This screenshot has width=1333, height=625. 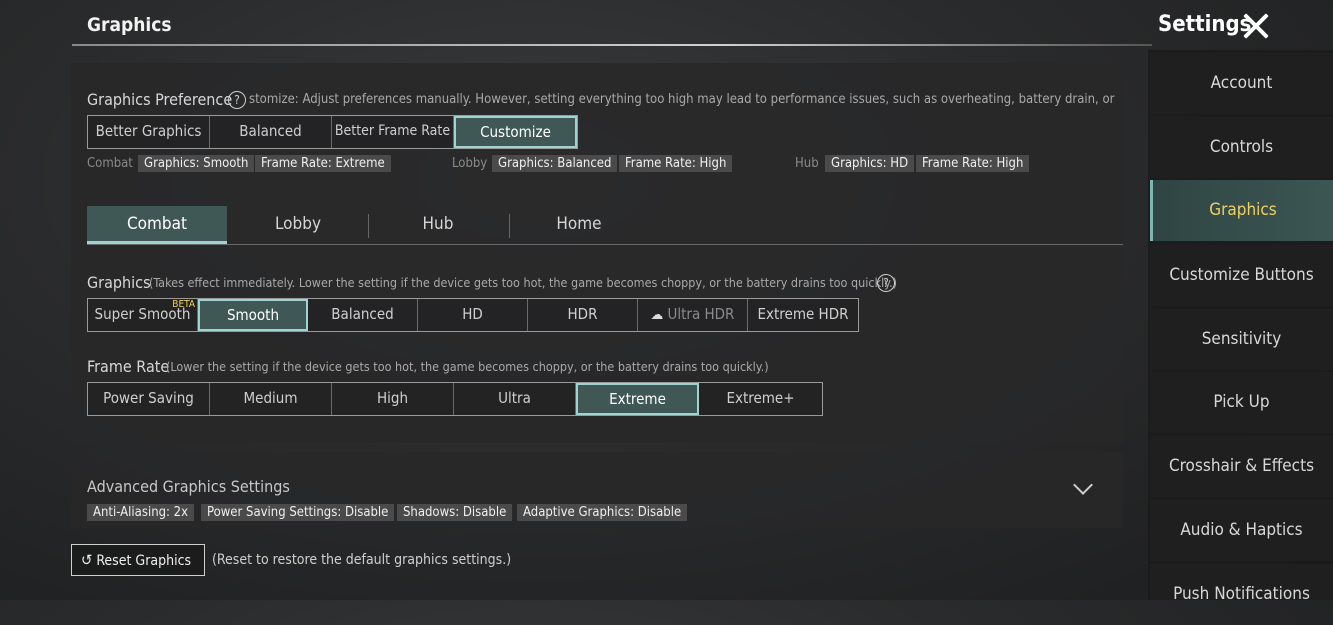 What do you see at coordinates (470, 163) in the screenshot?
I see `summary-lobby-label: Lobby` at bounding box center [470, 163].